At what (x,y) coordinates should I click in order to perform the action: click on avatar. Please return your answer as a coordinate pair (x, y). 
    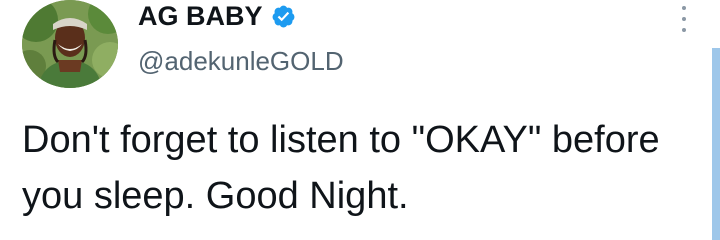
    Looking at the image, I should click on (70, 44).